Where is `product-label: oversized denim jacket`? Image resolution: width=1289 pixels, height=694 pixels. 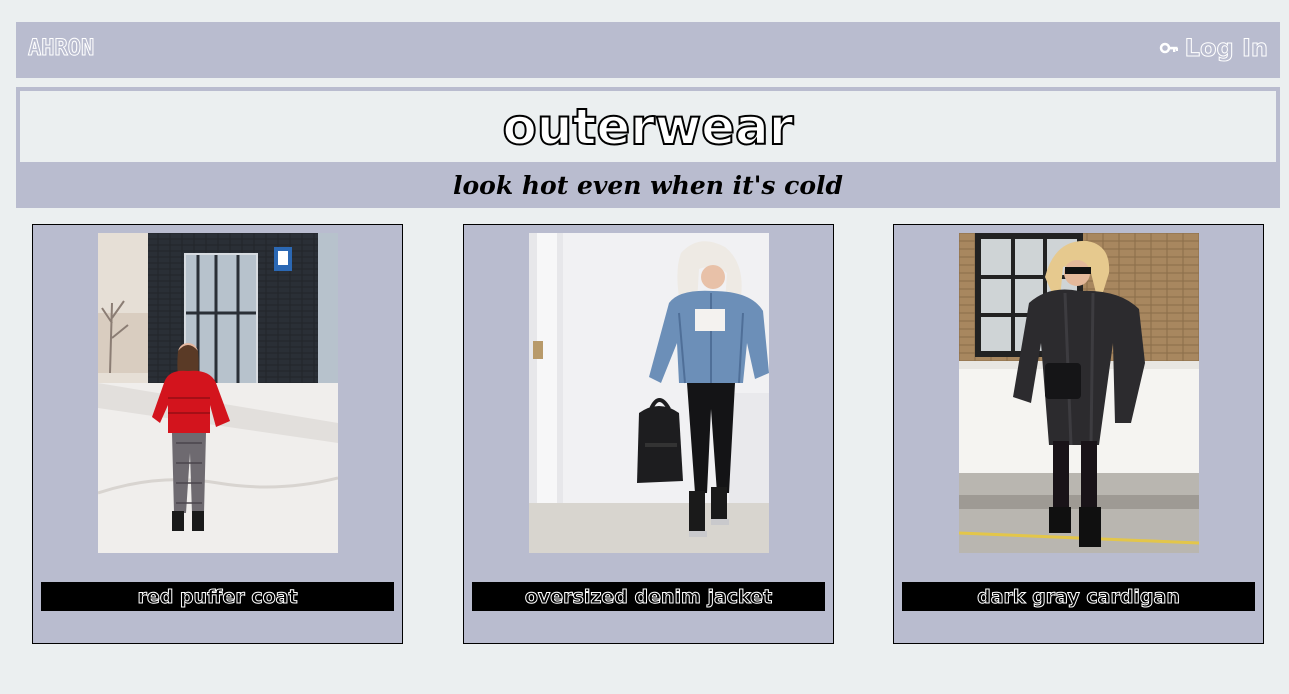 product-label: oversized denim jacket is located at coordinates (648, 596).